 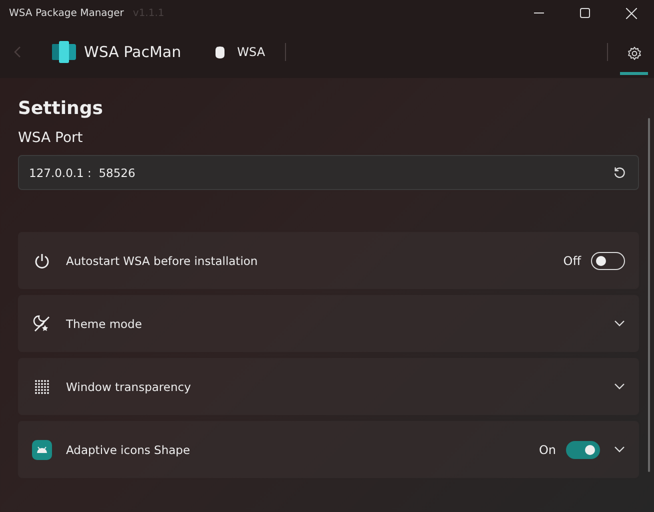 I want to click on app-name: WSA PacMan, so click(x=133, y=52).